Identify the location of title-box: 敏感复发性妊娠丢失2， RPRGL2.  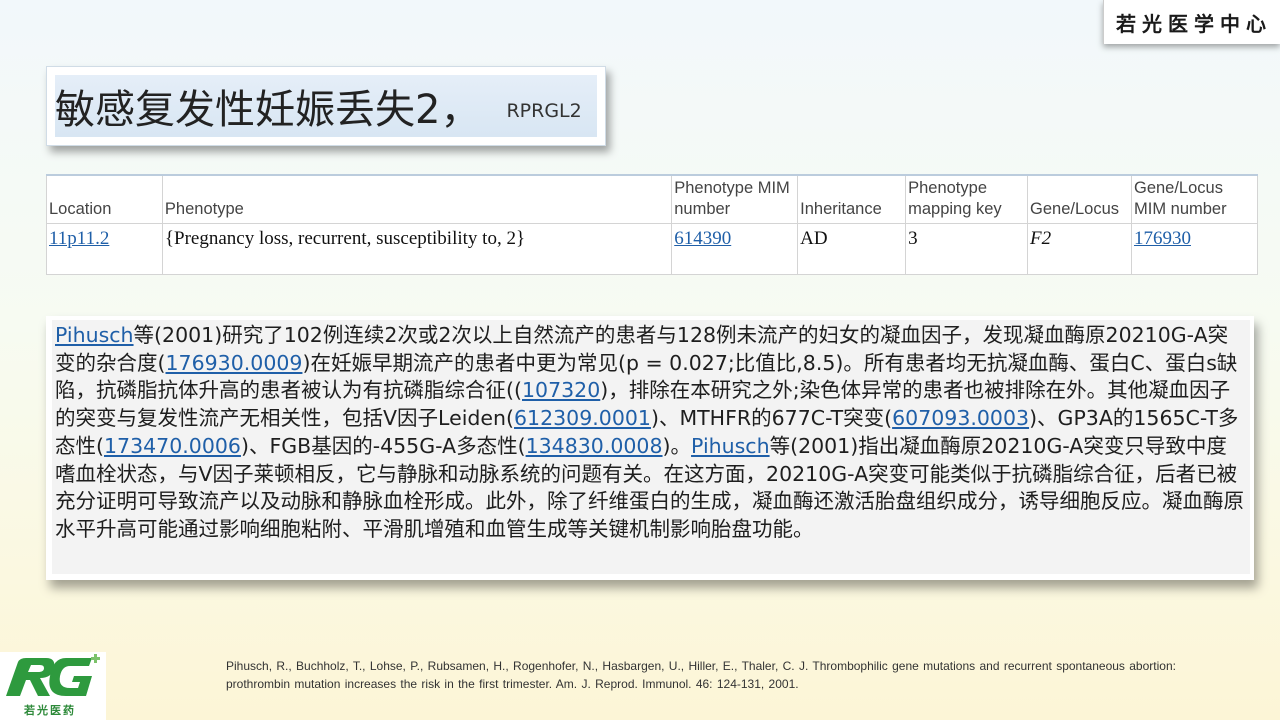
(326, 106).